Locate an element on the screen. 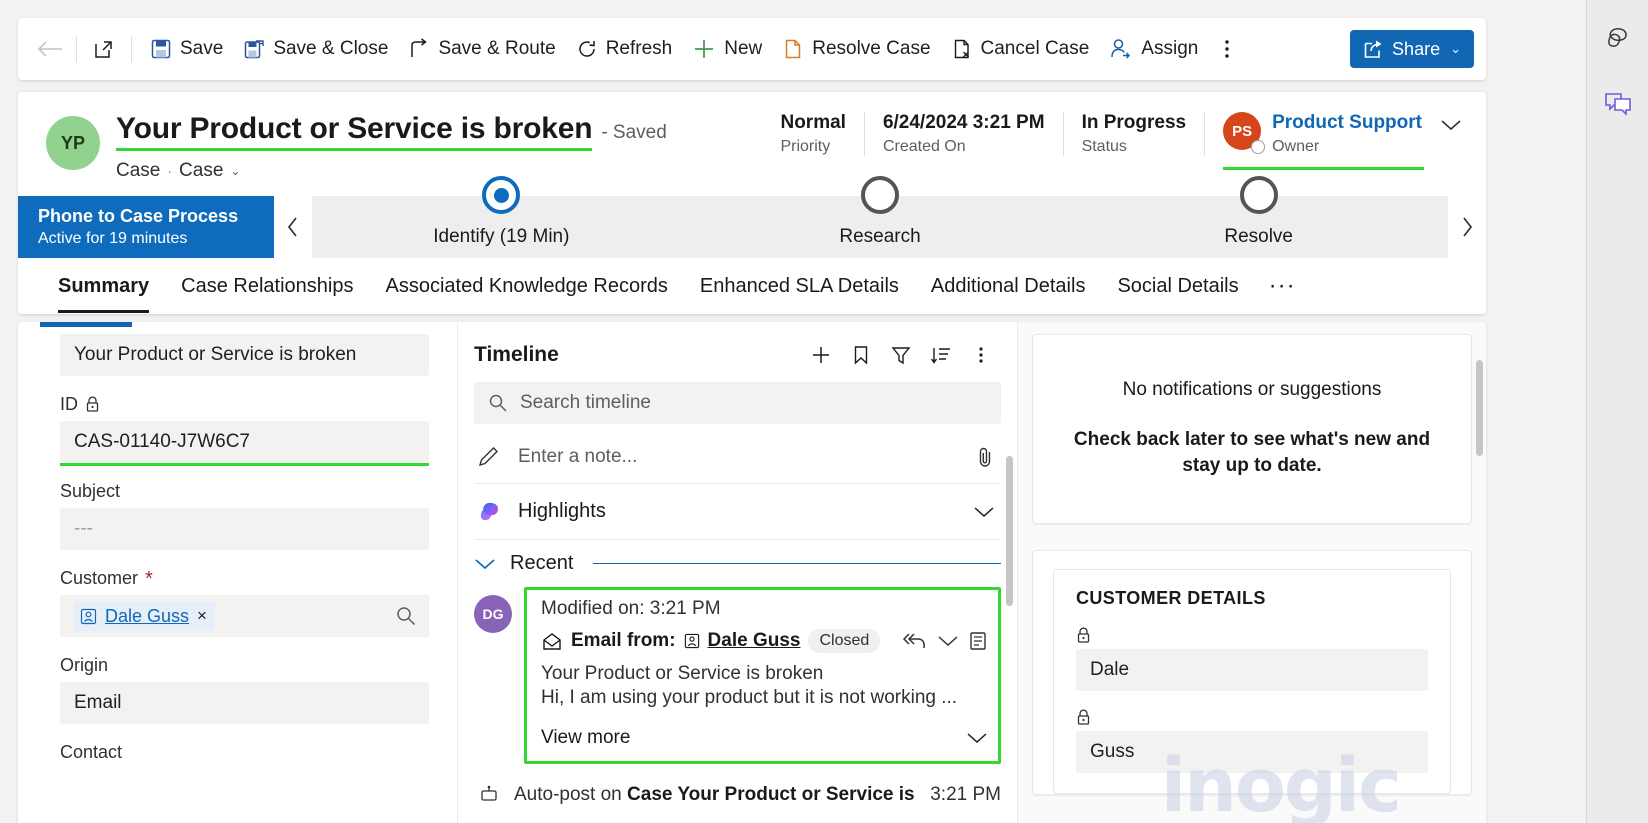 The width and height of the screenshot is (1648, 823). bpf-stage-identify: Identify (19 Min) is located at coordinates (501, 217).